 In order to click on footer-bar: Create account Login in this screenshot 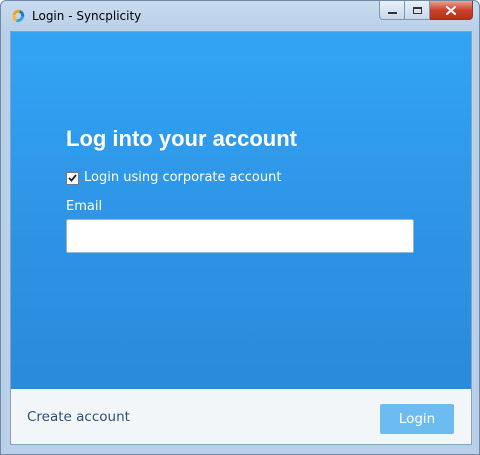, I will do `click(241, 416)`.